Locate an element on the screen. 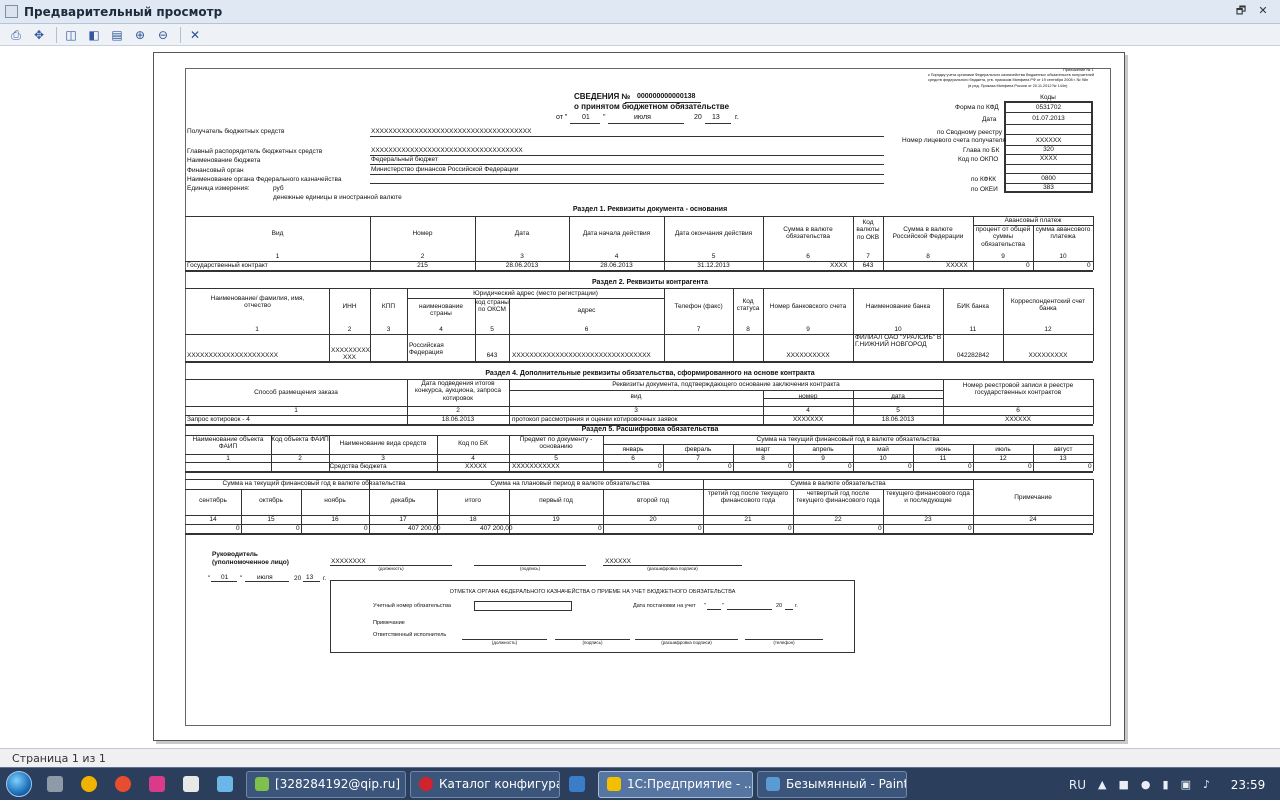 The width and height of the screenshot is (1280, 801). account-number-field is located at coordinates (523, 606).